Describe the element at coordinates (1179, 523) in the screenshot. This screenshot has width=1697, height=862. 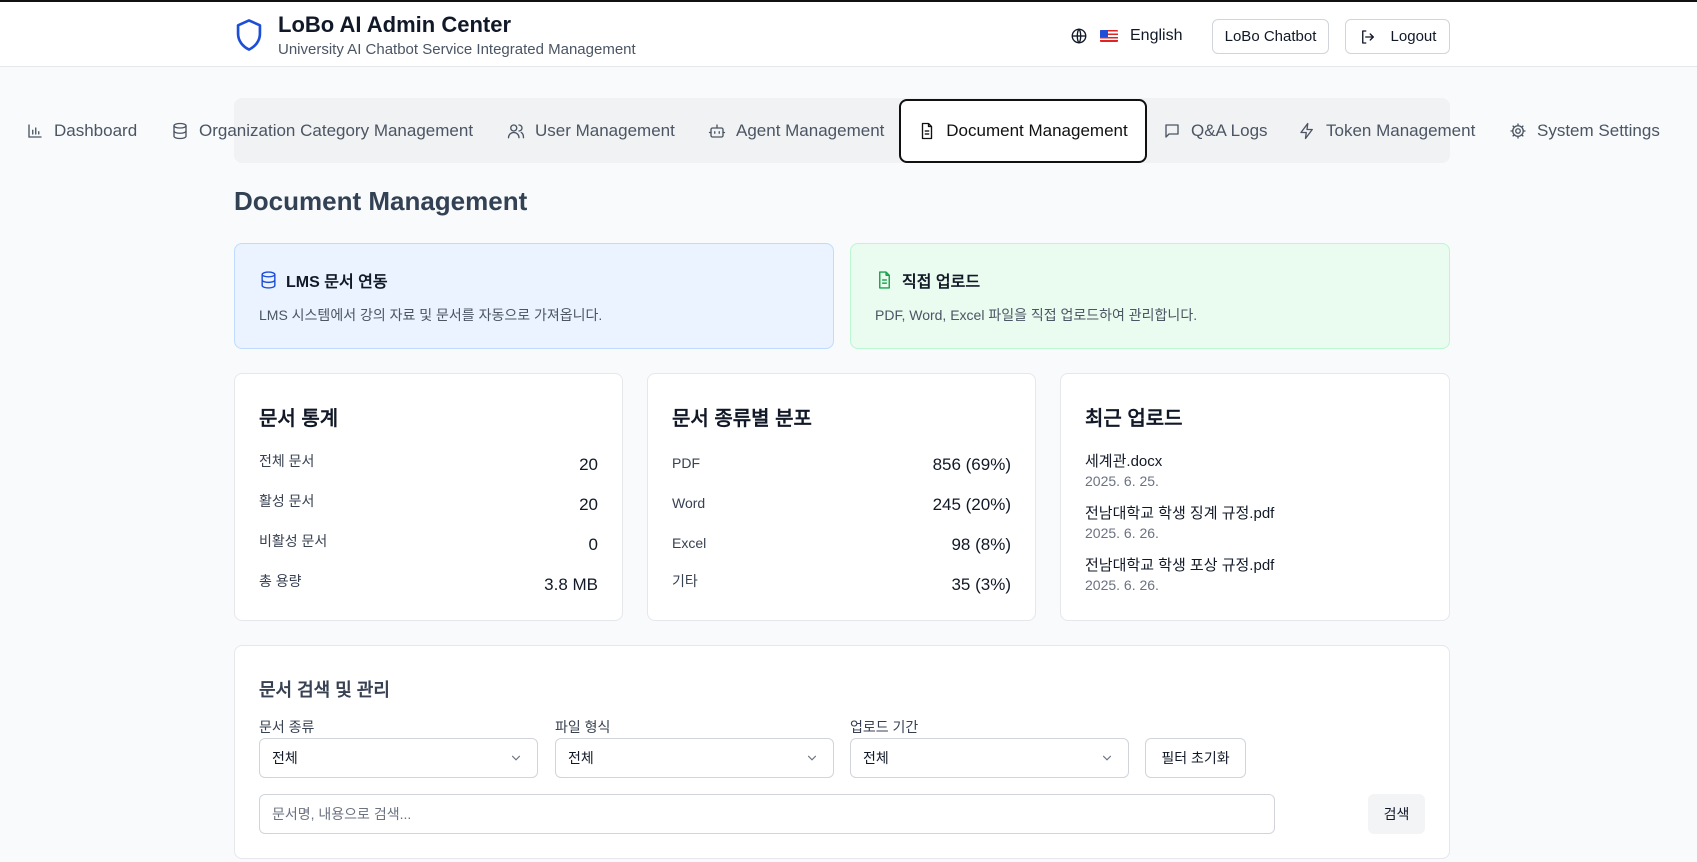
I see `recent-upload-item: 전남대학교 학생 징계 규정.pdf 2025. 6. 26.` at that location.